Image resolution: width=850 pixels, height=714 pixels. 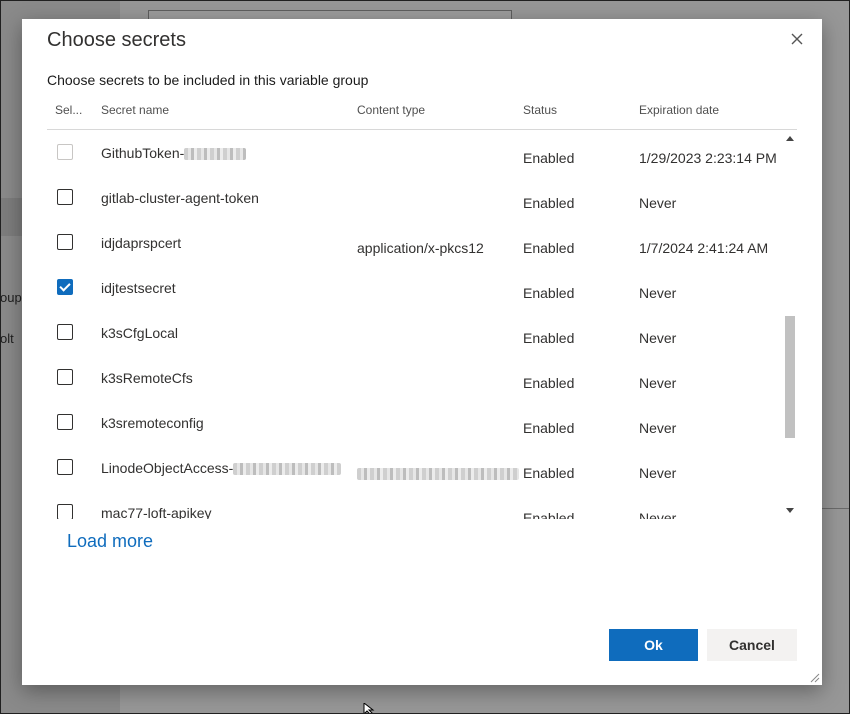 What do you see at coordinates (815, 678) in the screenshot?
I see `resize-grip-icon` at bounding box center [815, 678].